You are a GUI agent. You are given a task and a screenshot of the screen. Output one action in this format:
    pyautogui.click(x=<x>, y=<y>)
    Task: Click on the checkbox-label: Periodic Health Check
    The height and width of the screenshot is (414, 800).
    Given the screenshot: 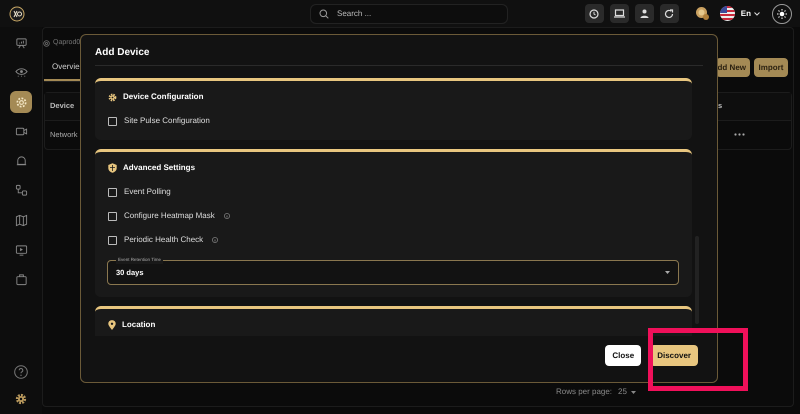 What is the action you would take?
    pyautogui.click(x=164, y=240)
    